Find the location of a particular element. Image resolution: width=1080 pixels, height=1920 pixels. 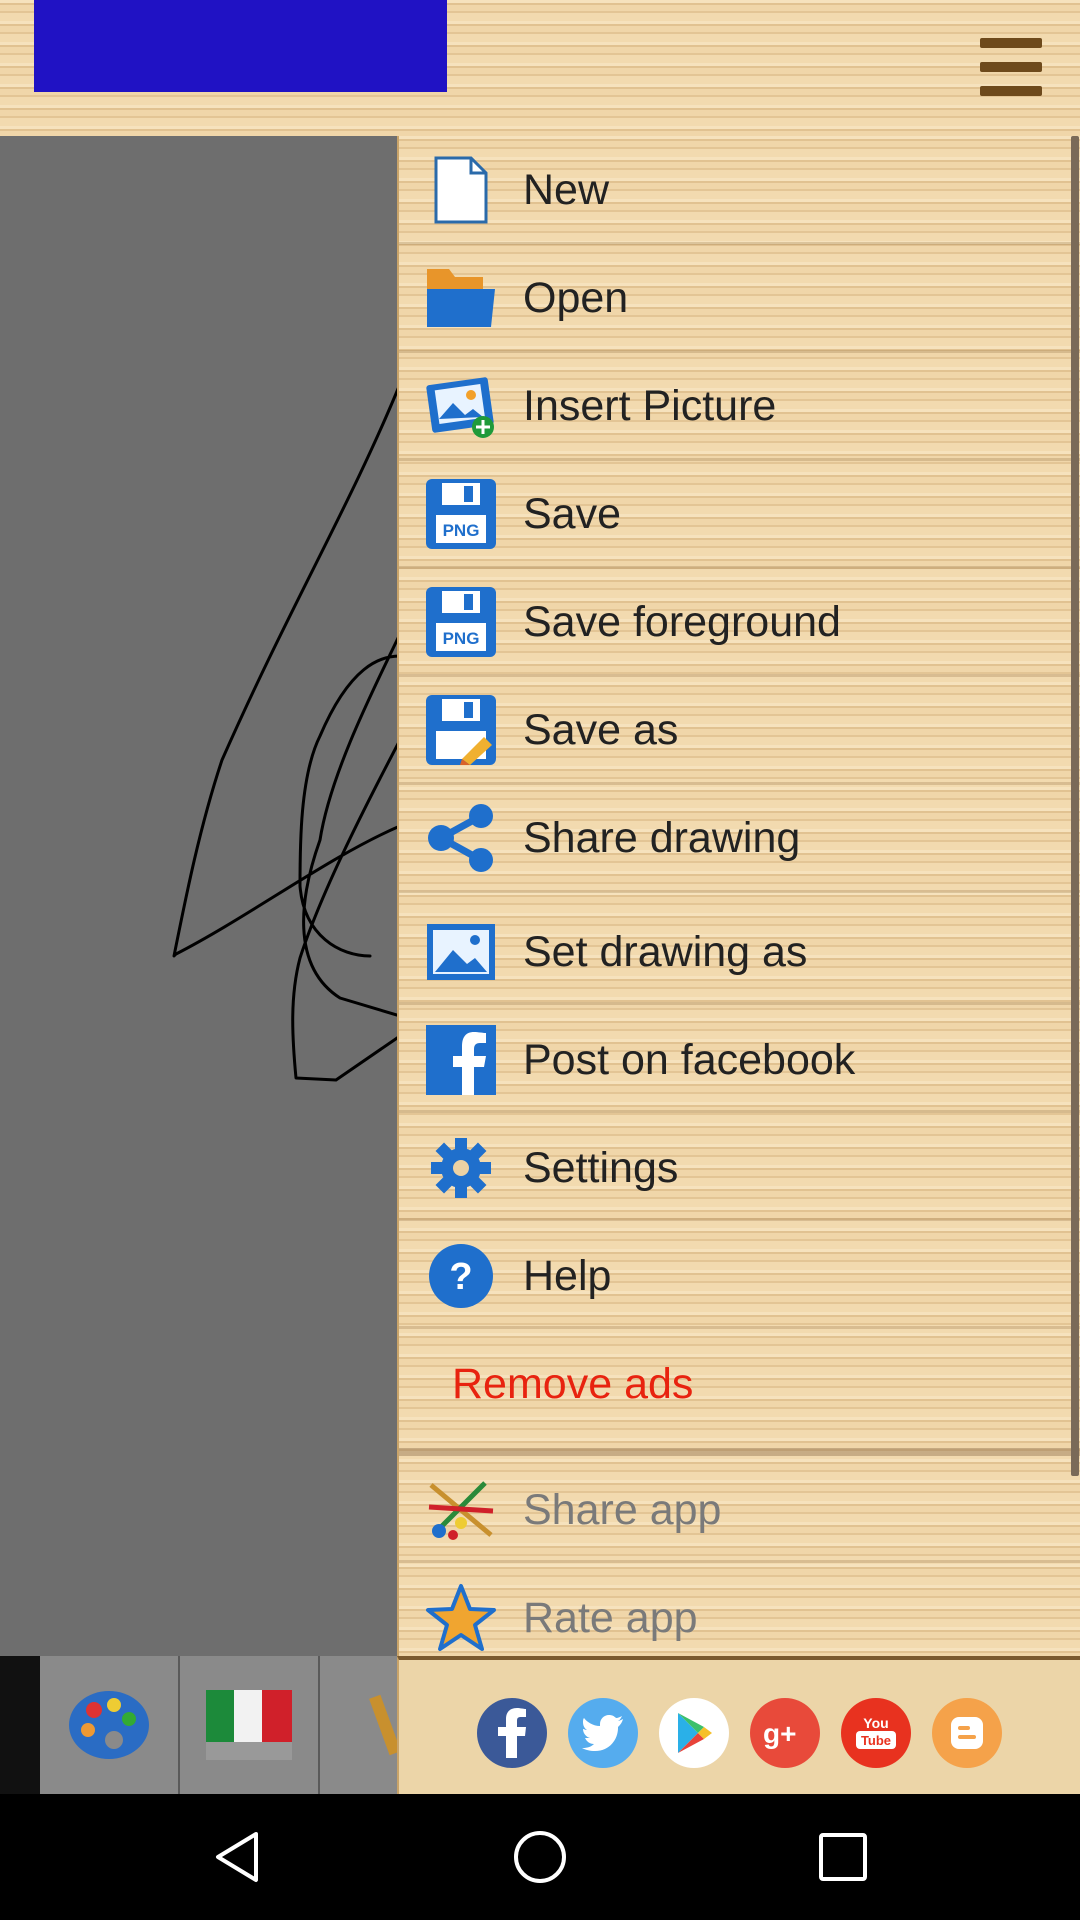

drawer-scrollbar is located at coordinates (1075, 806).